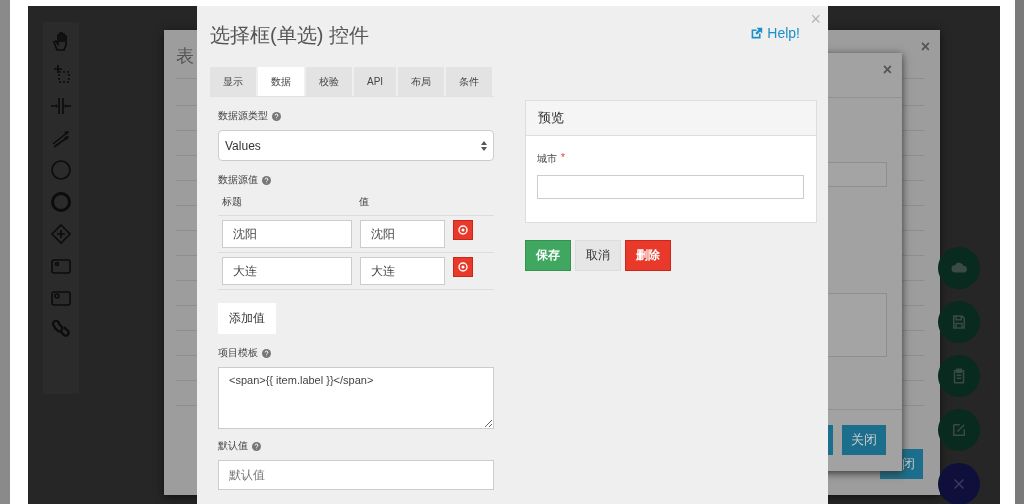 This screenshot has width=1024, height=504. I want to click on tab: 布局, so click(421, 81).